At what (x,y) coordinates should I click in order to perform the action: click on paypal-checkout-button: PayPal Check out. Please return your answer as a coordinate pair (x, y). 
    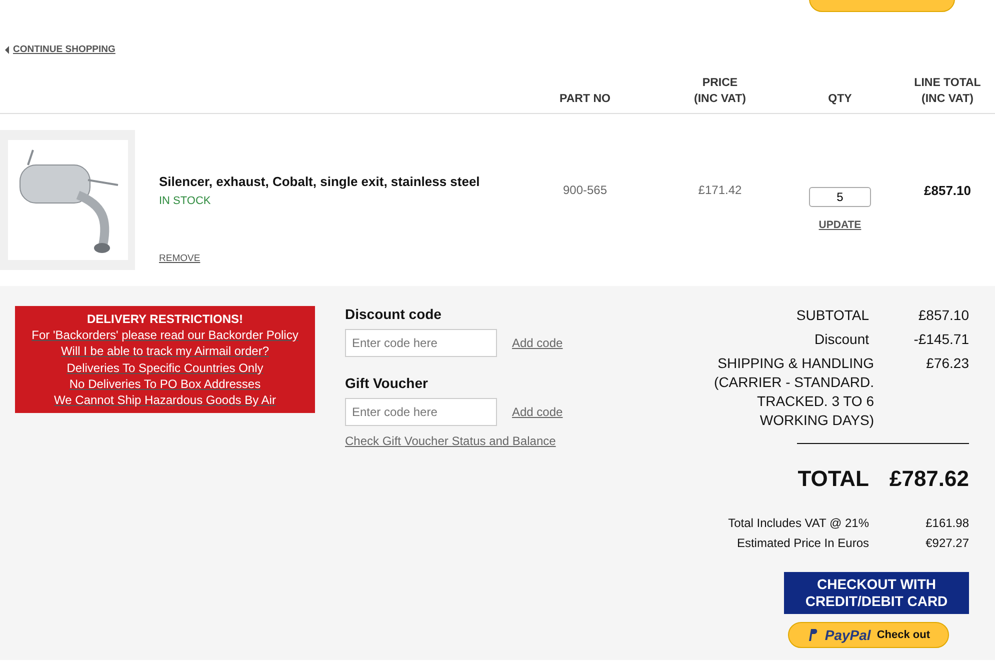
    Looking at the image, I should click on (868, 635).